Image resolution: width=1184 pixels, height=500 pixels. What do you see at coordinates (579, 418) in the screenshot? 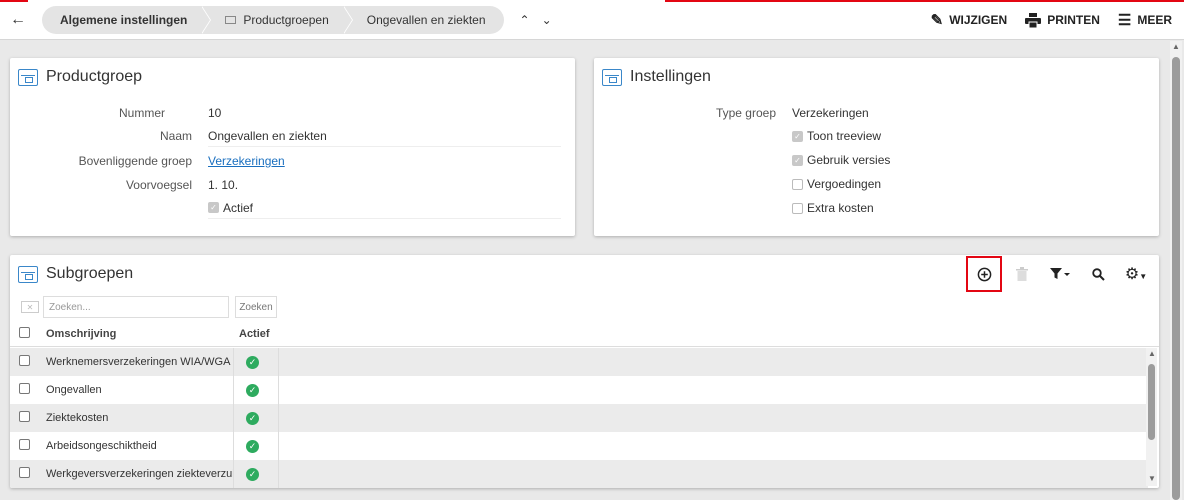
I see `table-row: Ziektekosten ✓` at bounding box center [579, 418].